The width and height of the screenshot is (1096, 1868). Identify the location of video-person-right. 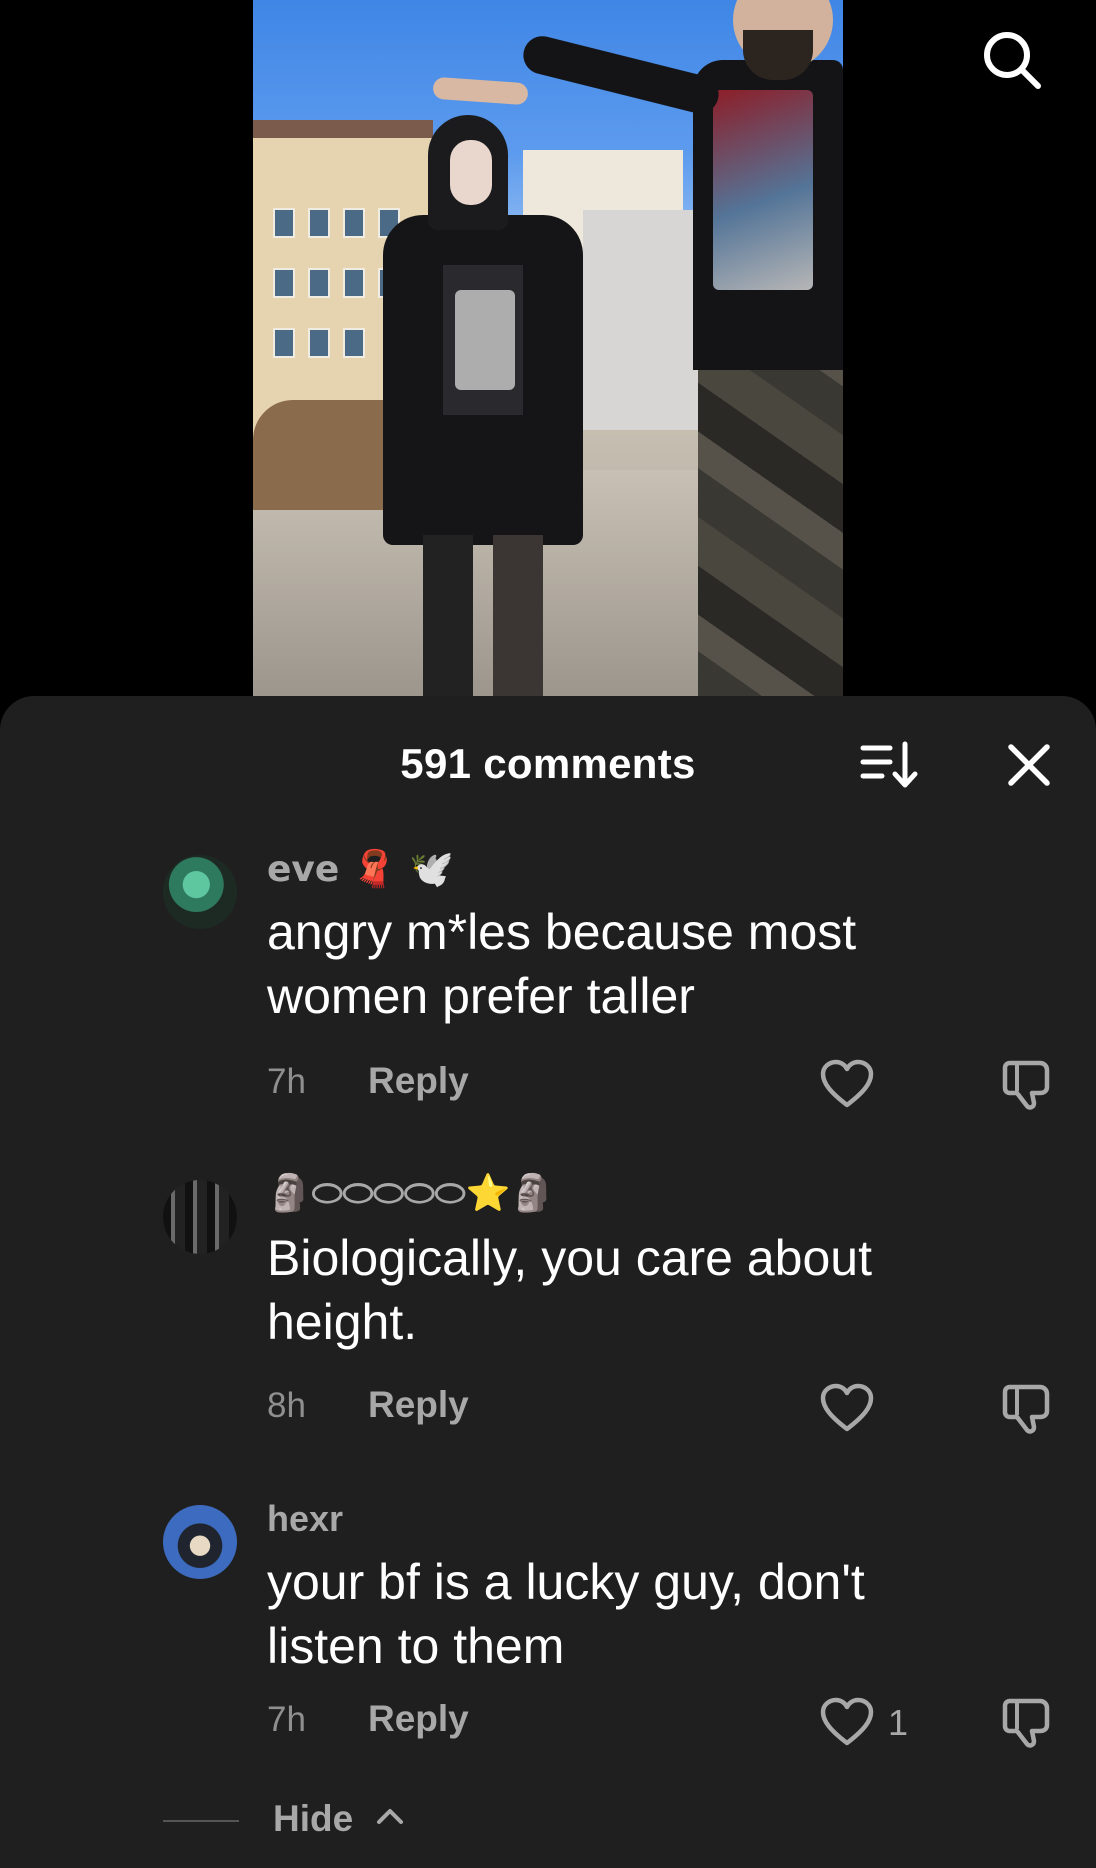
(637, 350).